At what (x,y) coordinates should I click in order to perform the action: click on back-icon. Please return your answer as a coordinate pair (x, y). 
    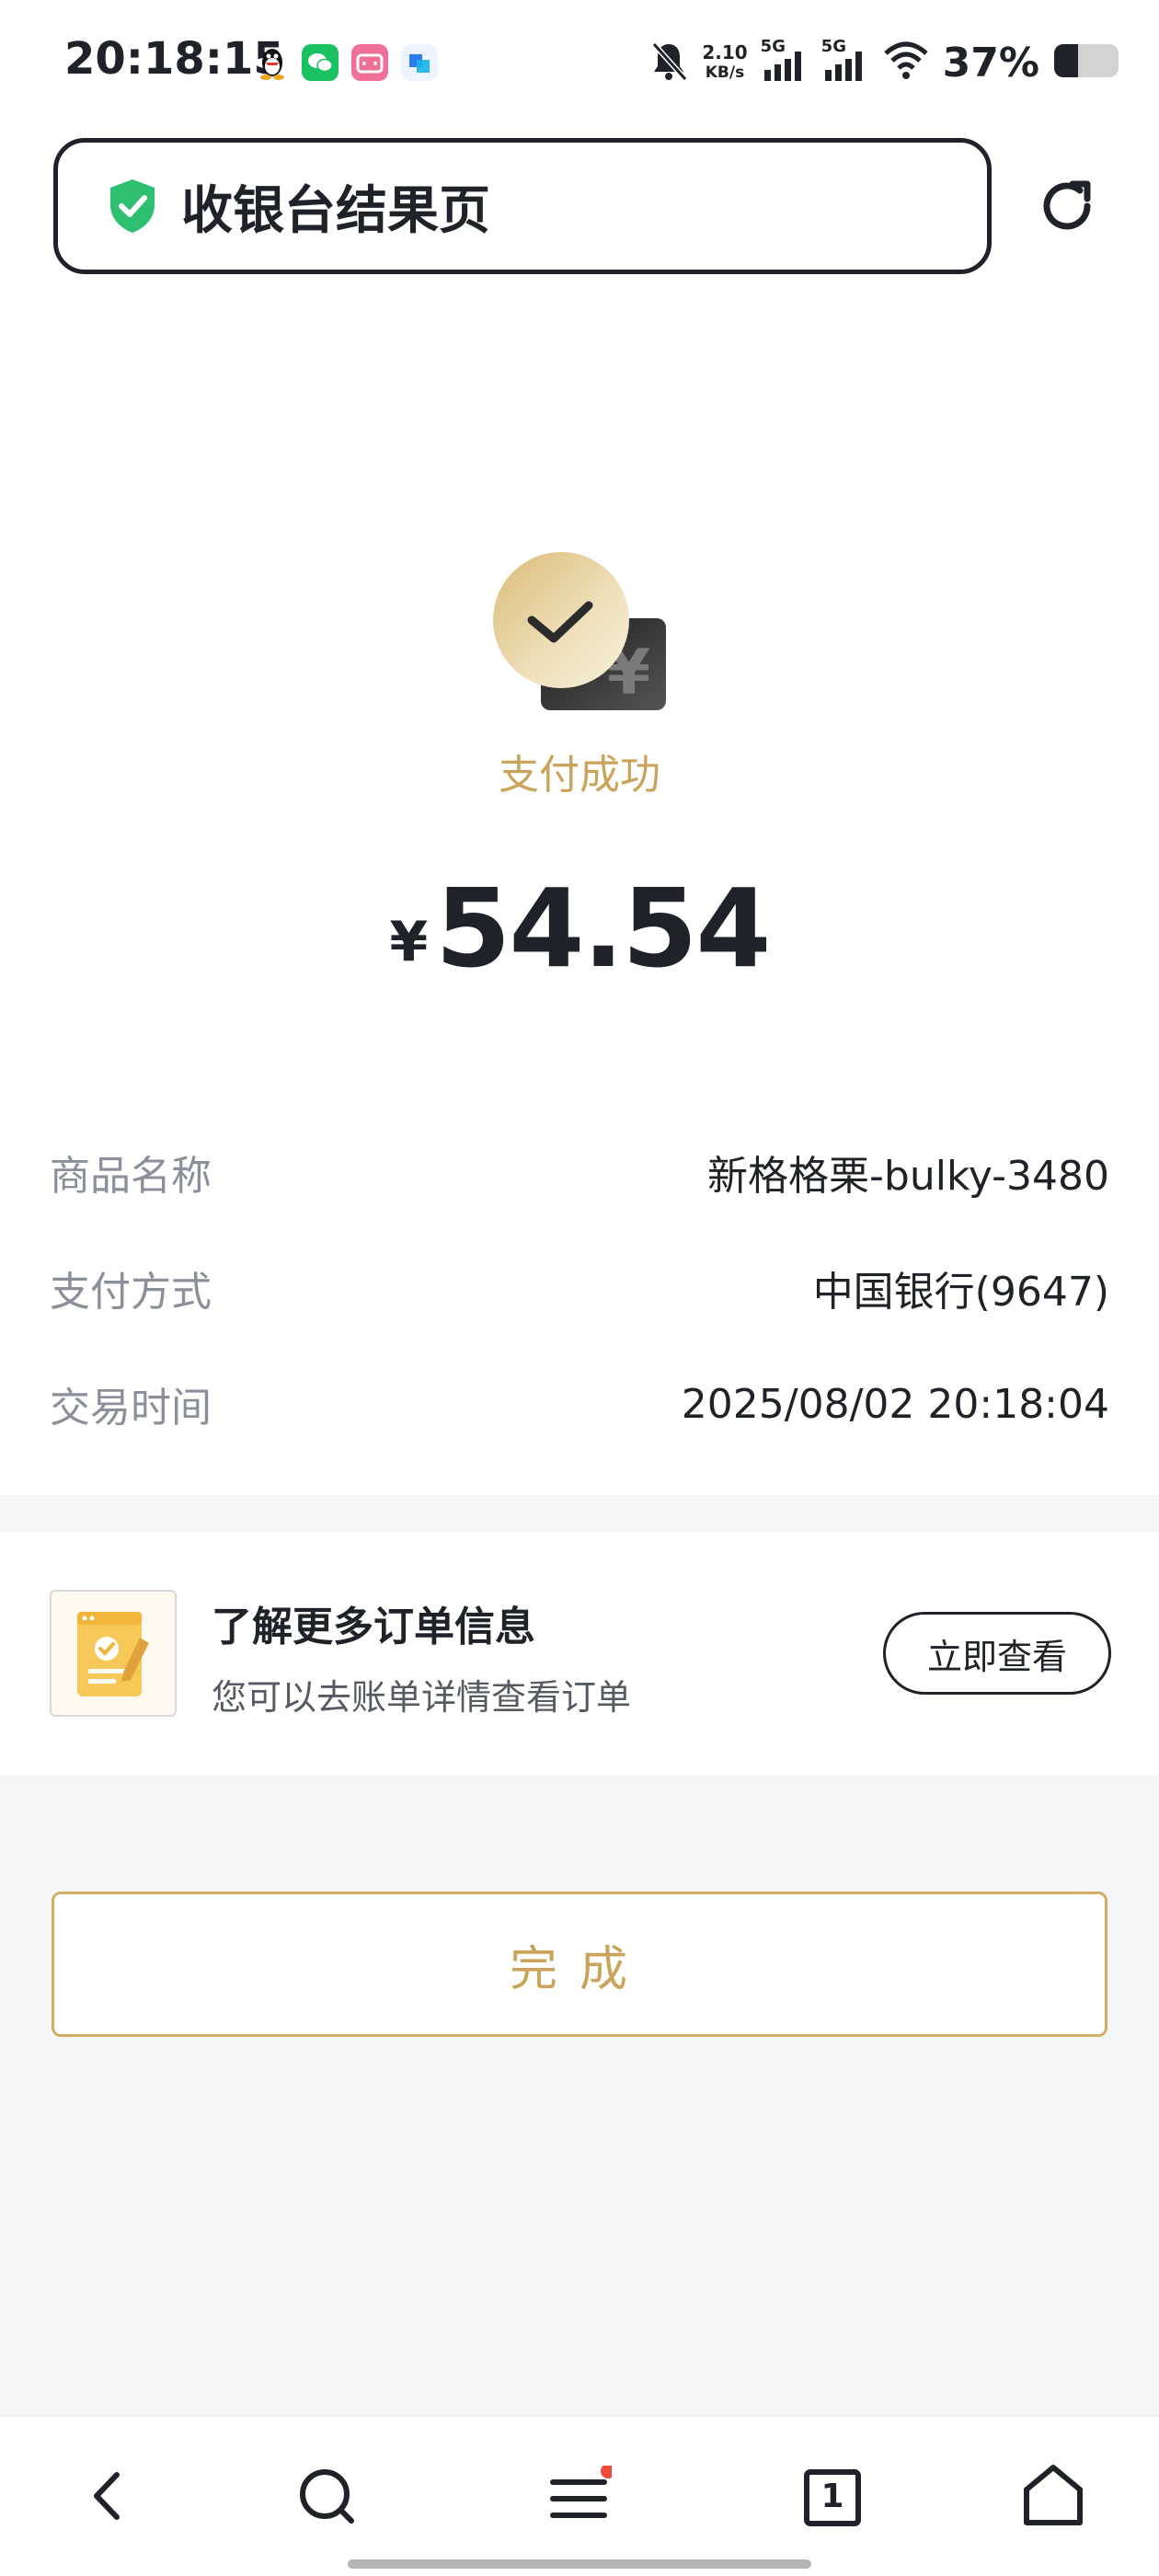
    Looking at the image, I should click on (107, 2498).